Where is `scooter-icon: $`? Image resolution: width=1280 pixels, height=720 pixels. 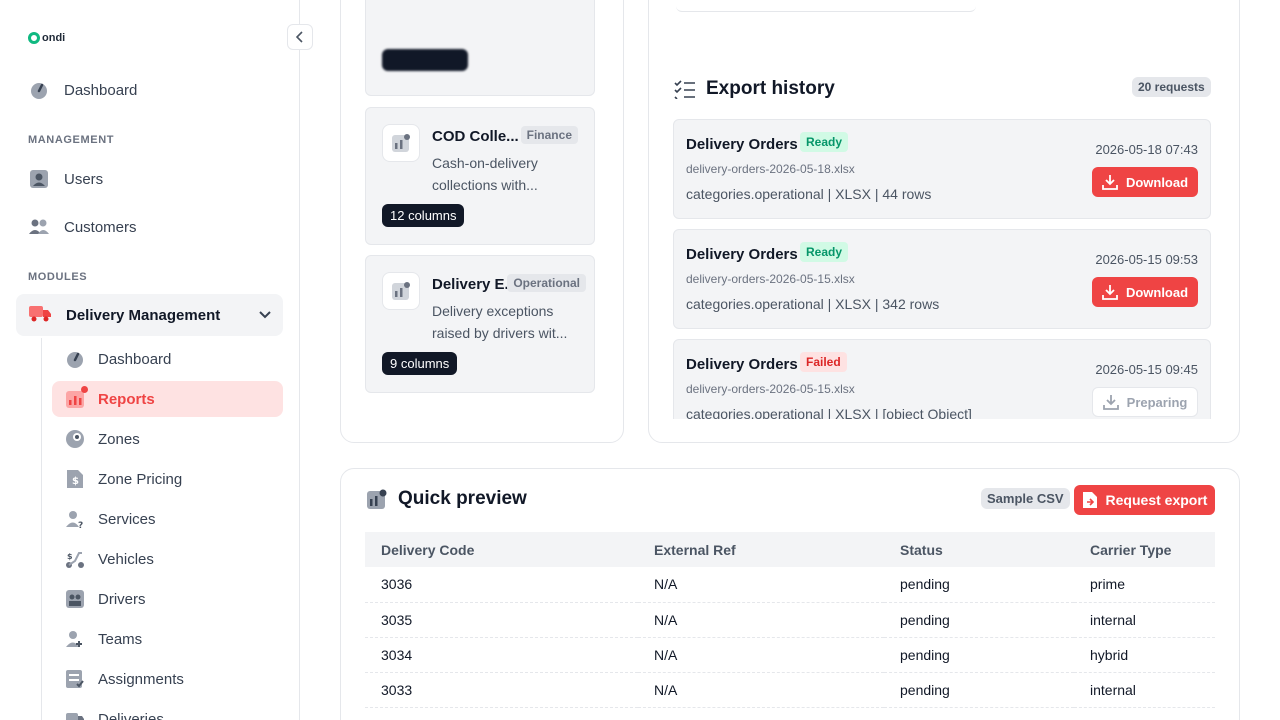 scooter-icon: $ is located at coordinates (75, 559).